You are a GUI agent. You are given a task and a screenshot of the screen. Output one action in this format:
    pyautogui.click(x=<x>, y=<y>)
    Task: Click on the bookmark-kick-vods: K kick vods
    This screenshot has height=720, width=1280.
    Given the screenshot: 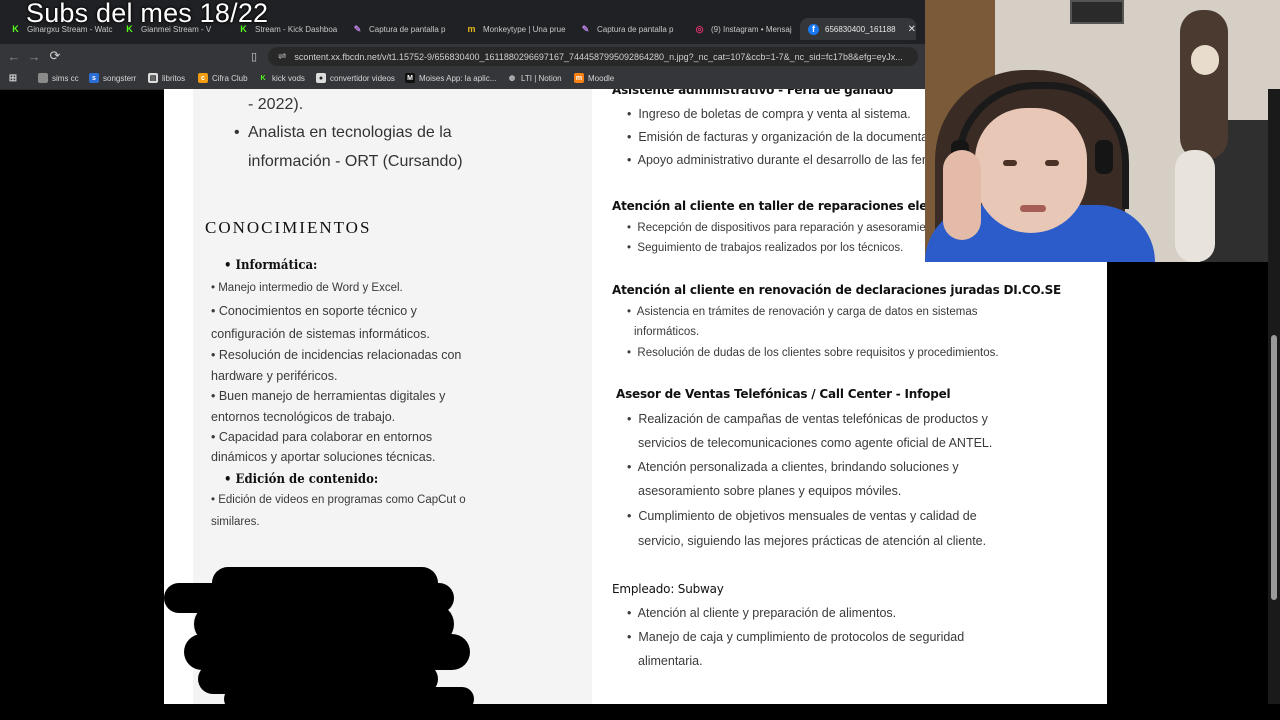 What is the action you would take?
    pyautogui.click(x=281, y=78)
    